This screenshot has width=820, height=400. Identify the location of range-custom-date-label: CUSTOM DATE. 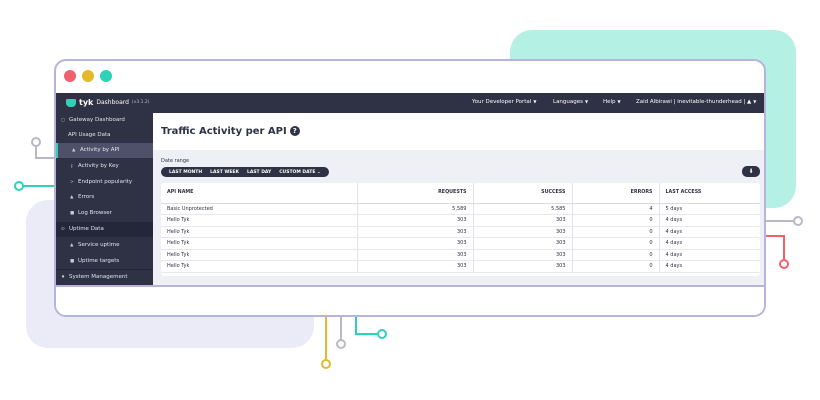
(297, 172).